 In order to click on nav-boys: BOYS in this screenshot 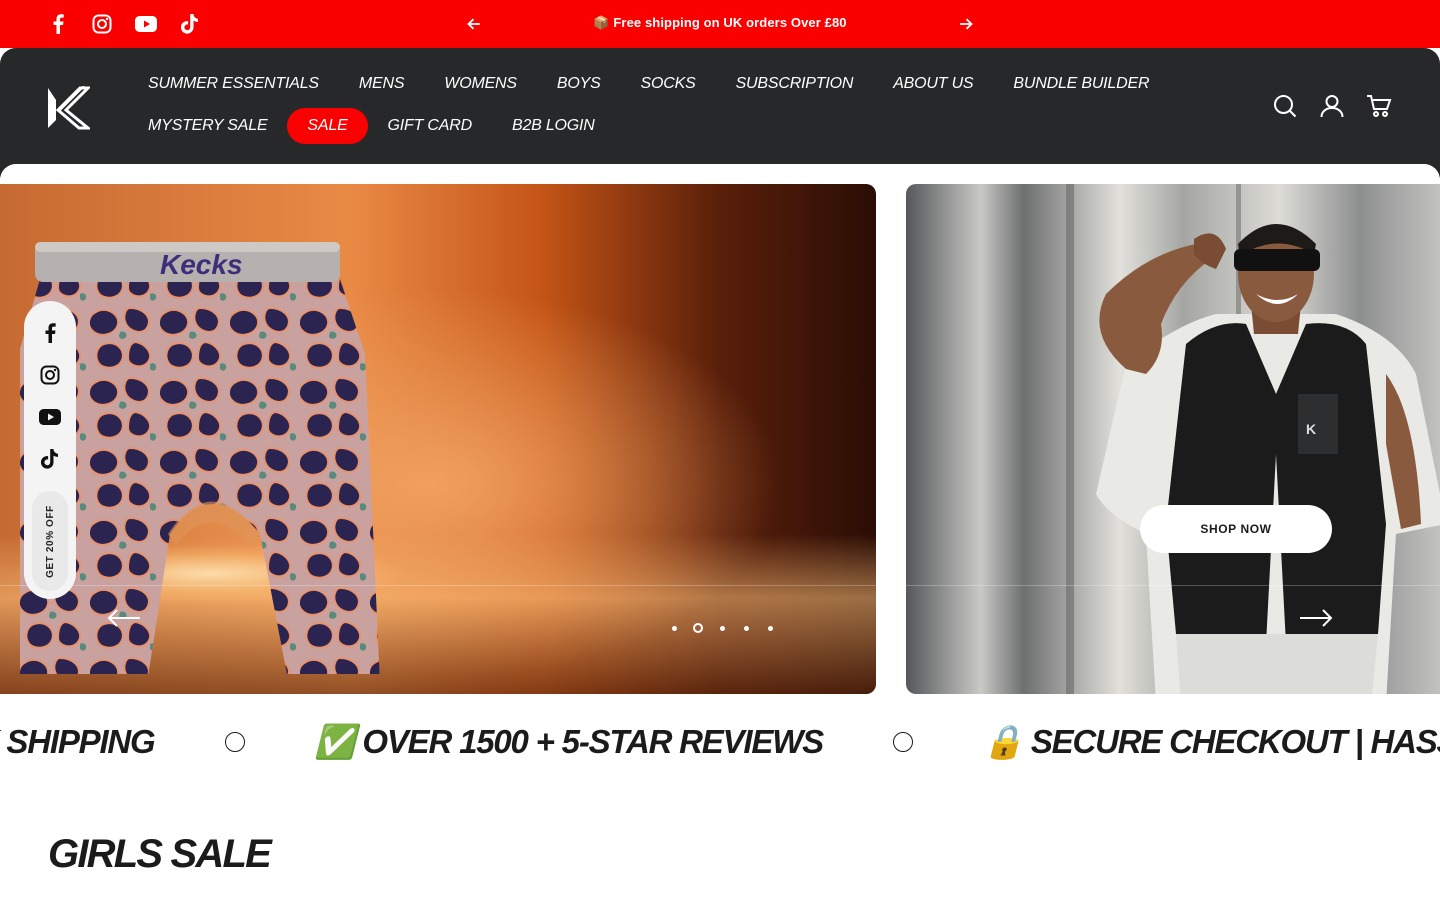, I will do `click(579, 84)`.